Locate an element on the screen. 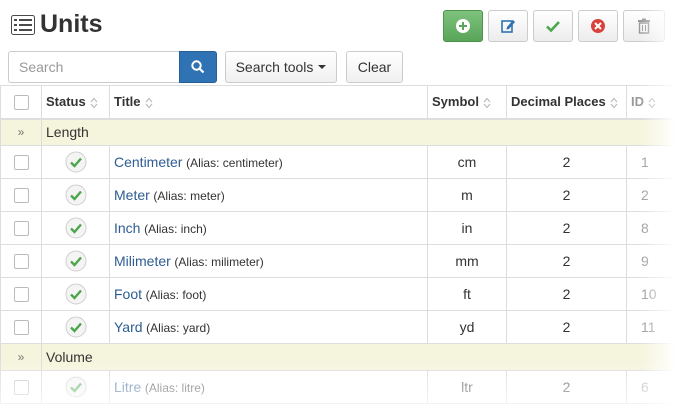 The height and width of the screenshot is (409, 674). id-cell: 8 is located at coordinates (650, 228).